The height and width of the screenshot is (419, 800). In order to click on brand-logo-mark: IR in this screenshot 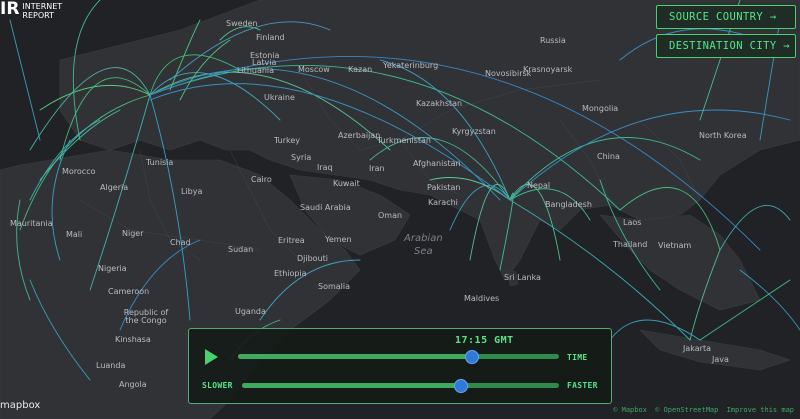, I will do `click(10, 9)`.